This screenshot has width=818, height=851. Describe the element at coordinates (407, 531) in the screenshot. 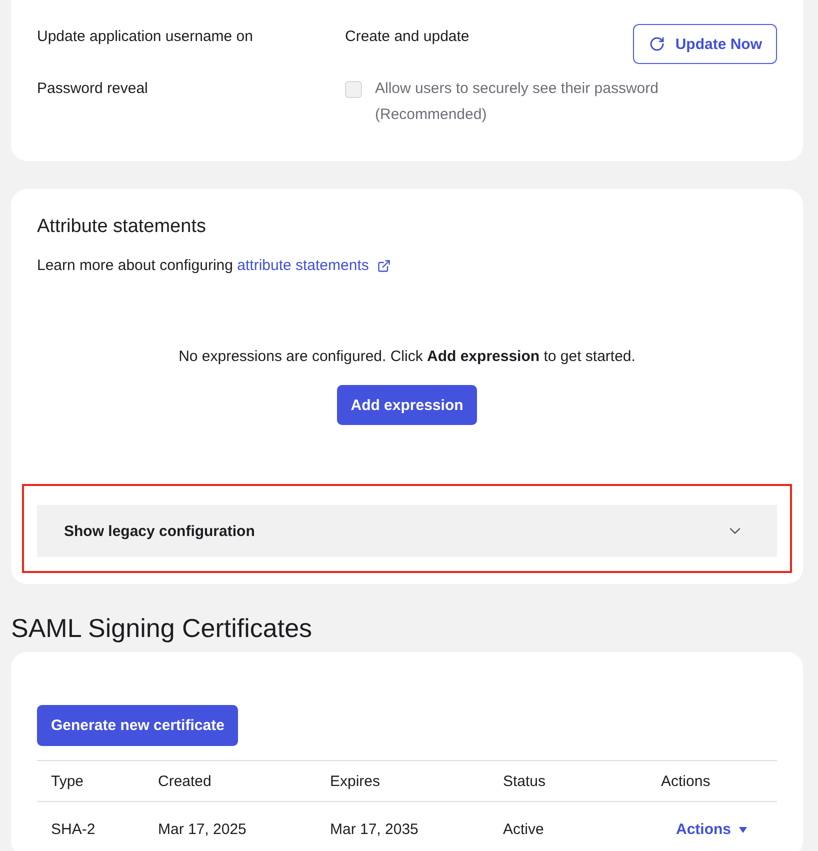

I see `legacy-configuration-accordion: Show legacy configuration` at that location.